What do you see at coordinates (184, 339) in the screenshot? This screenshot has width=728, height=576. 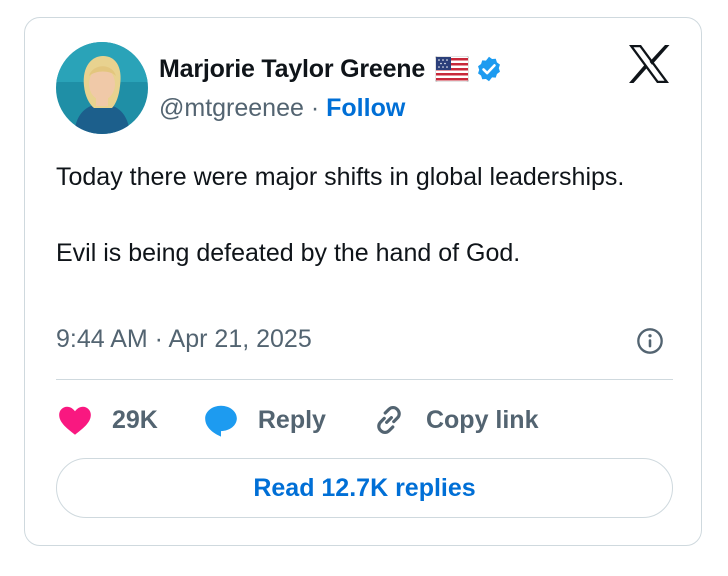 I see `tweet-timestamp: 9:44 AM · Apr 21, 2025` at bounding box center [184, 339].